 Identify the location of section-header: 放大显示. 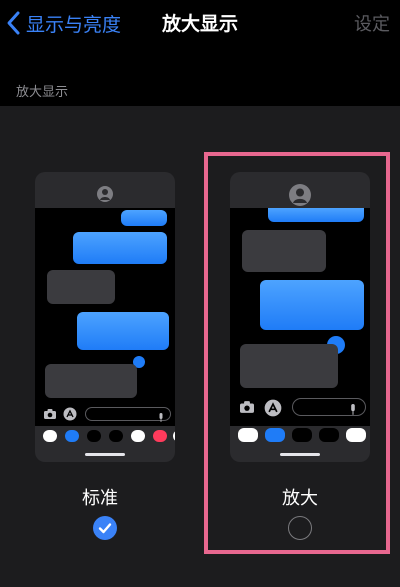
(200, 91).